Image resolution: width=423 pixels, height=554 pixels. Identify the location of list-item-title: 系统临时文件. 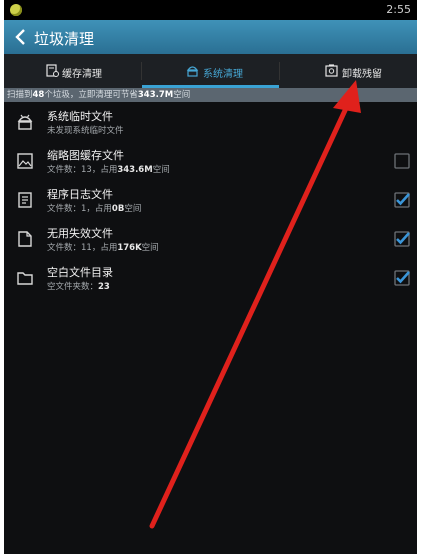
(80, 116).